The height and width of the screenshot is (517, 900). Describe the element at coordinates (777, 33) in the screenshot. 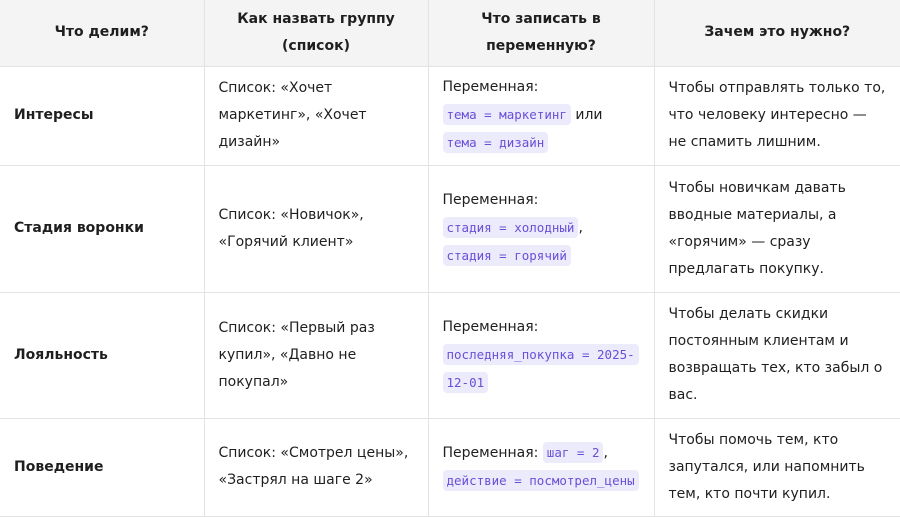

I see `header-why: Зачем это нужно?` at that location.